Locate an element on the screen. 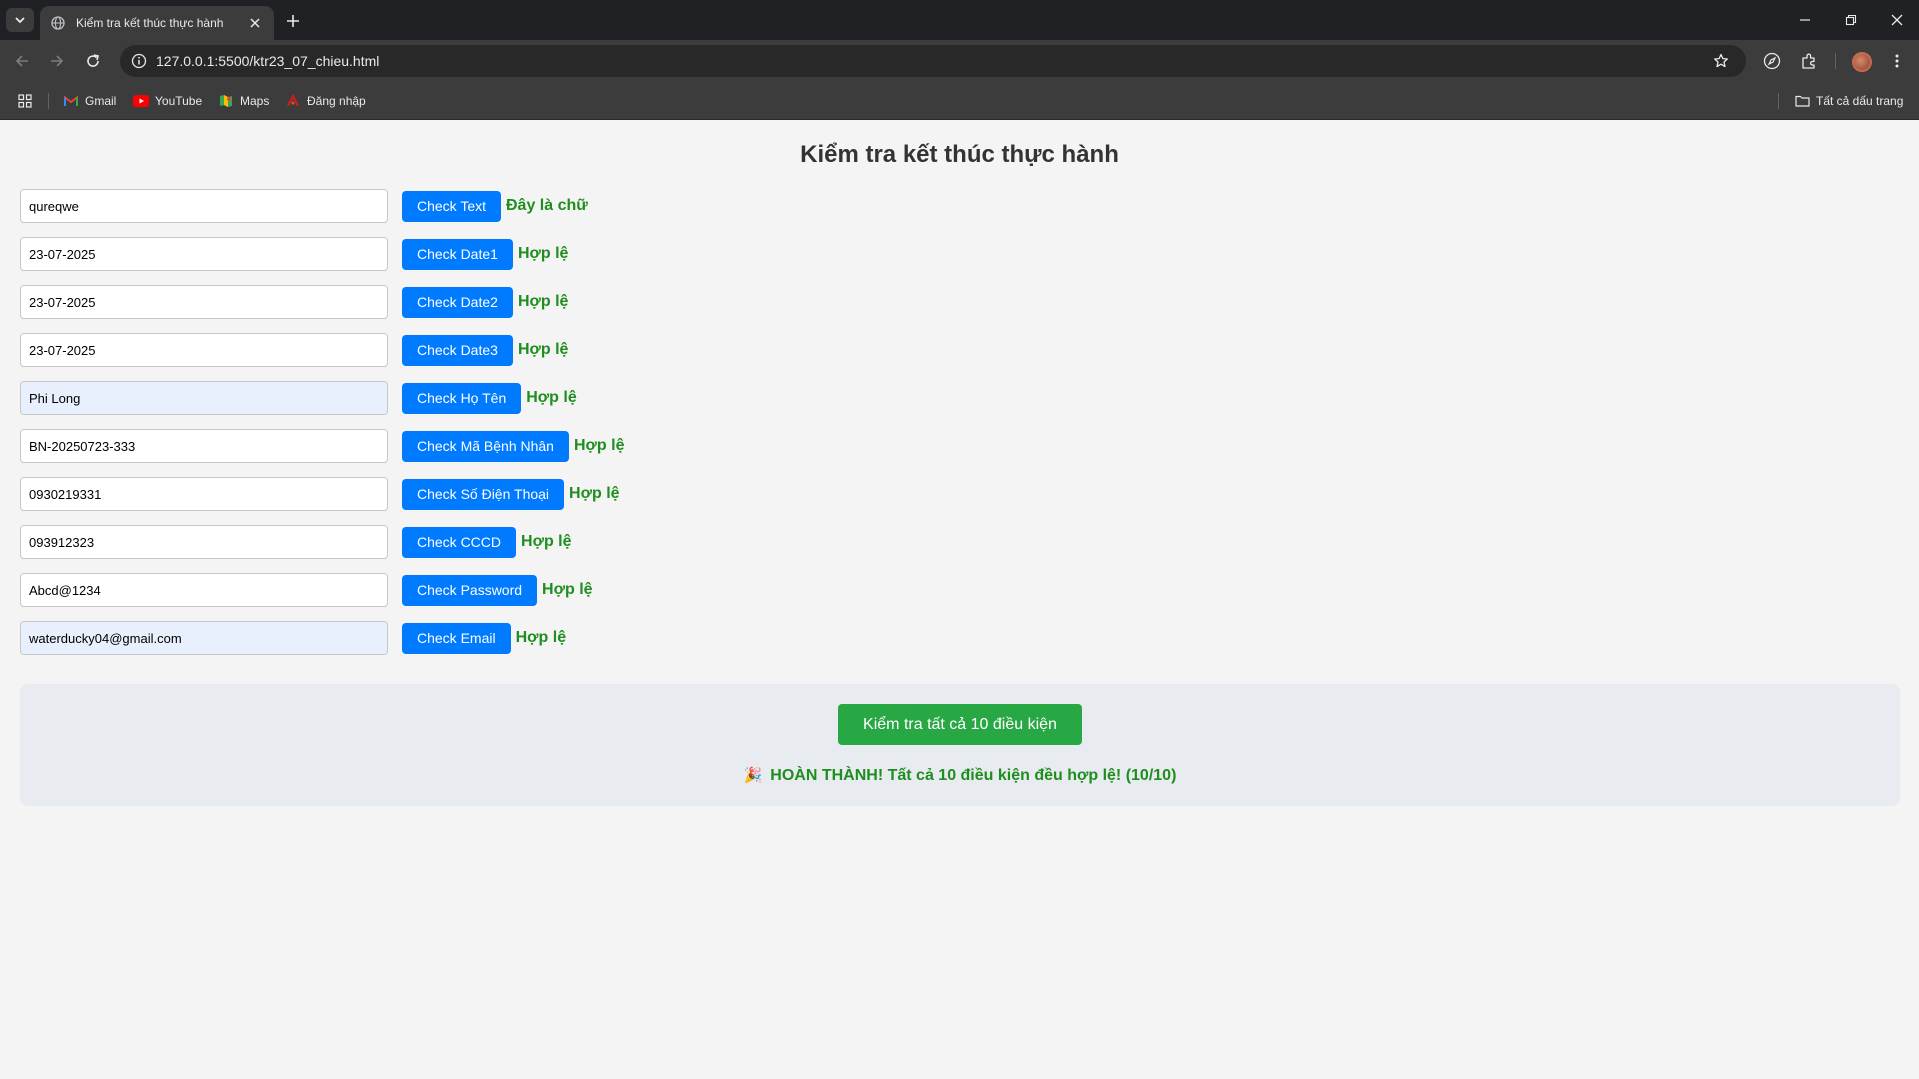 This screenshot has height=1079, width=1919. all-bookmarks-button: Tất cả dấu trang is located at coordinates (1848, 101).